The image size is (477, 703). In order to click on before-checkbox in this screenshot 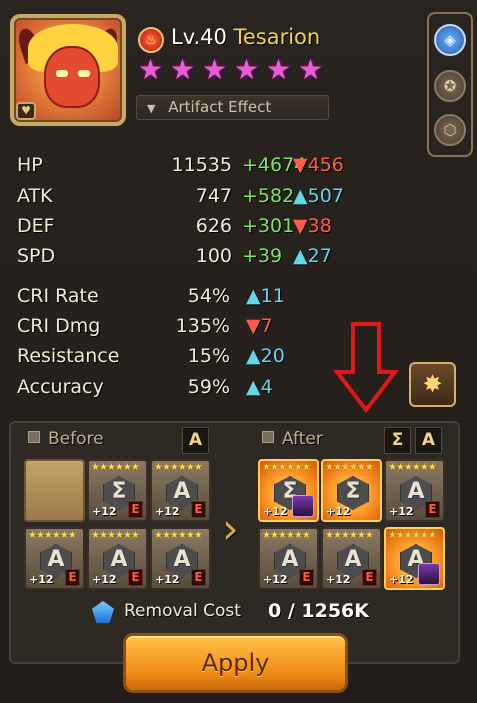, I will do `click(34, 437)`.